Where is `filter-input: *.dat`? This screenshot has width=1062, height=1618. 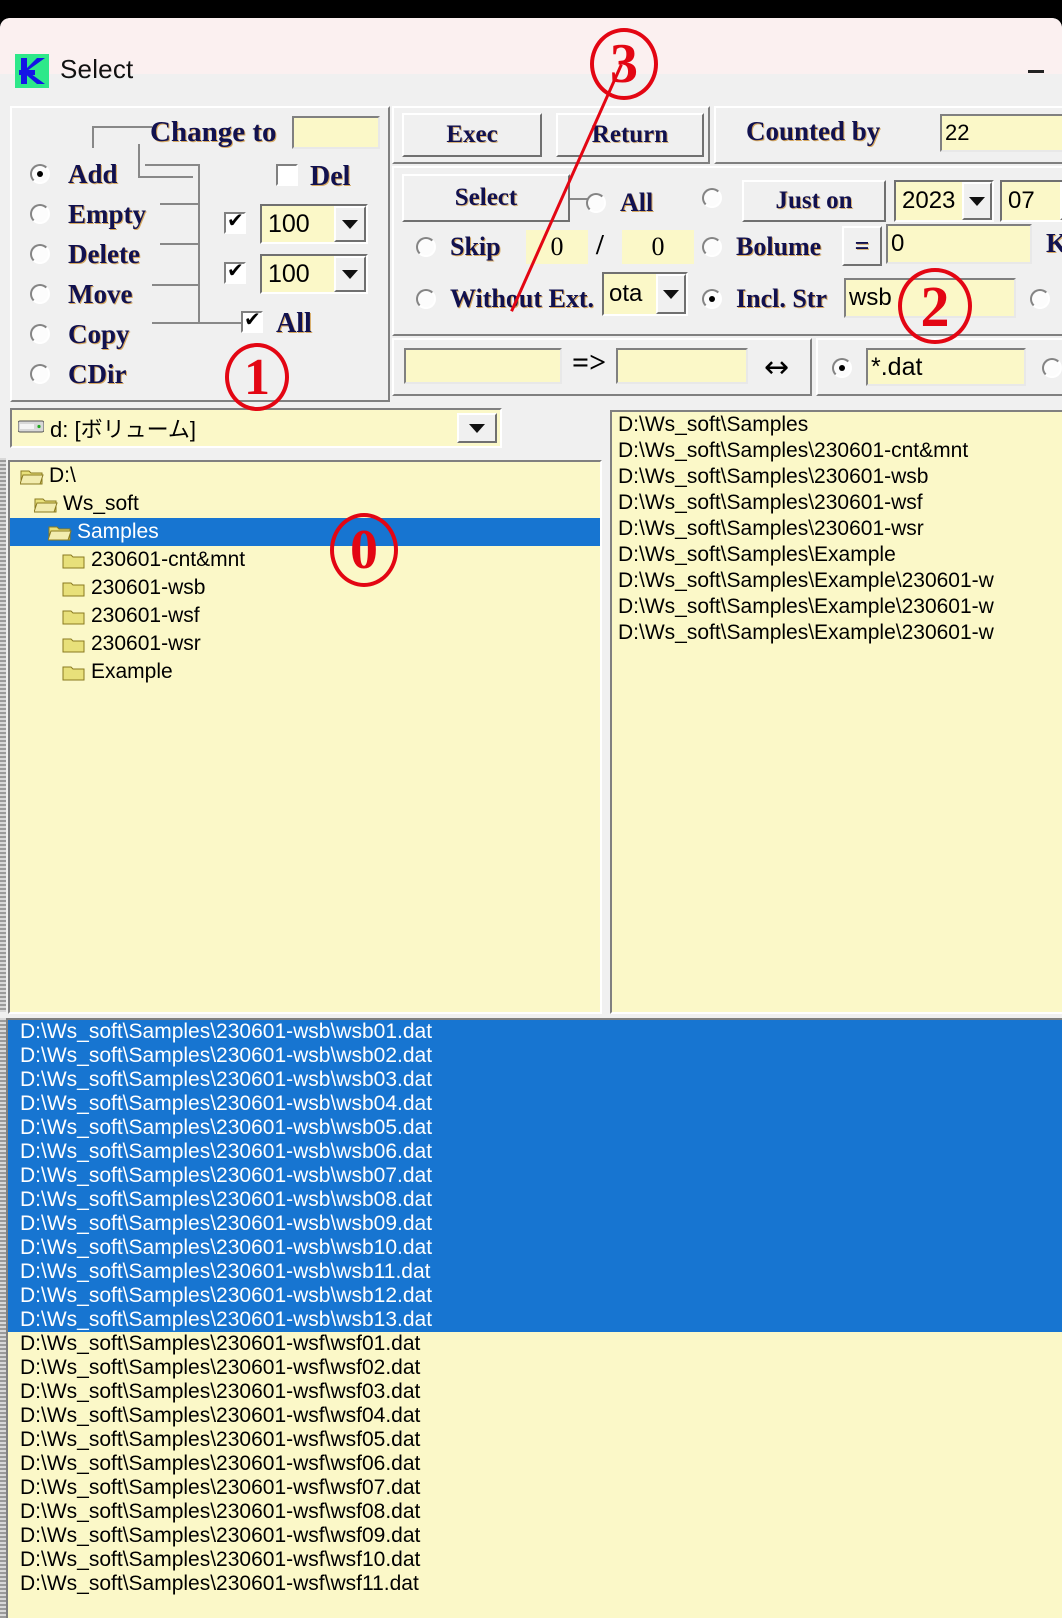
filter-input: *.dat is located at coordinates (946, 367).